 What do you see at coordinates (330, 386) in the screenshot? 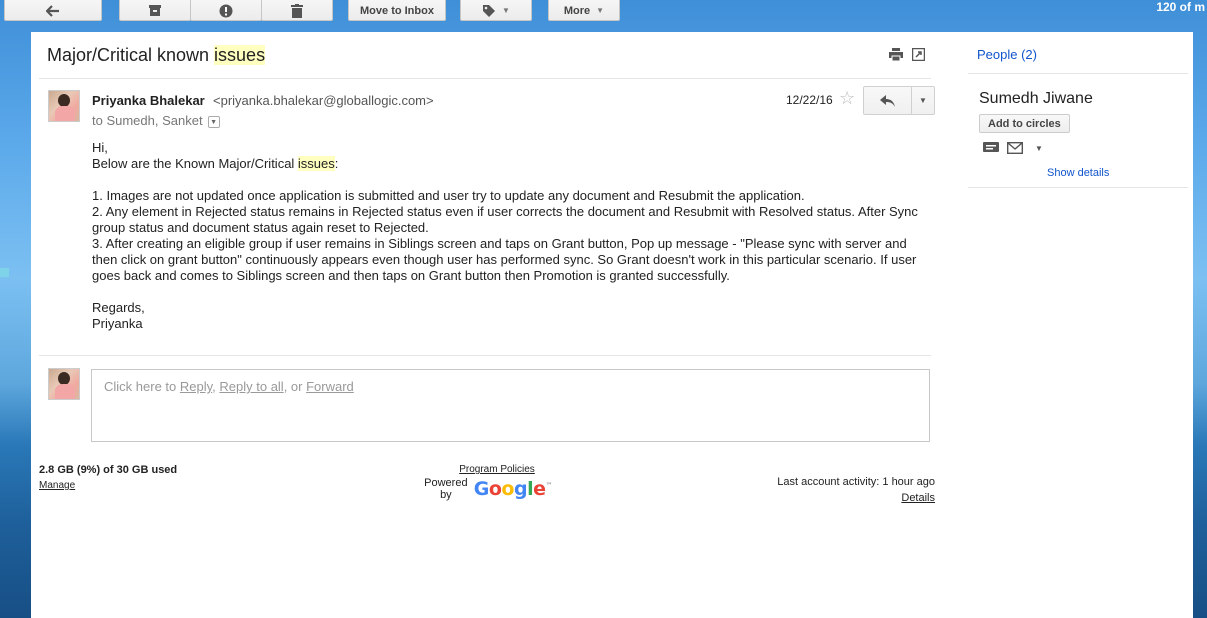
I see `forward-link: Forward` at bounding box center [330, 386].